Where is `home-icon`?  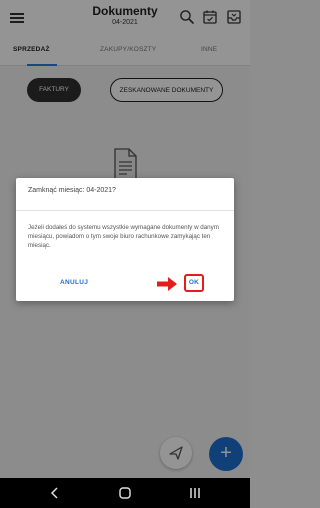 home-icon is located at coordinates (125, 493).